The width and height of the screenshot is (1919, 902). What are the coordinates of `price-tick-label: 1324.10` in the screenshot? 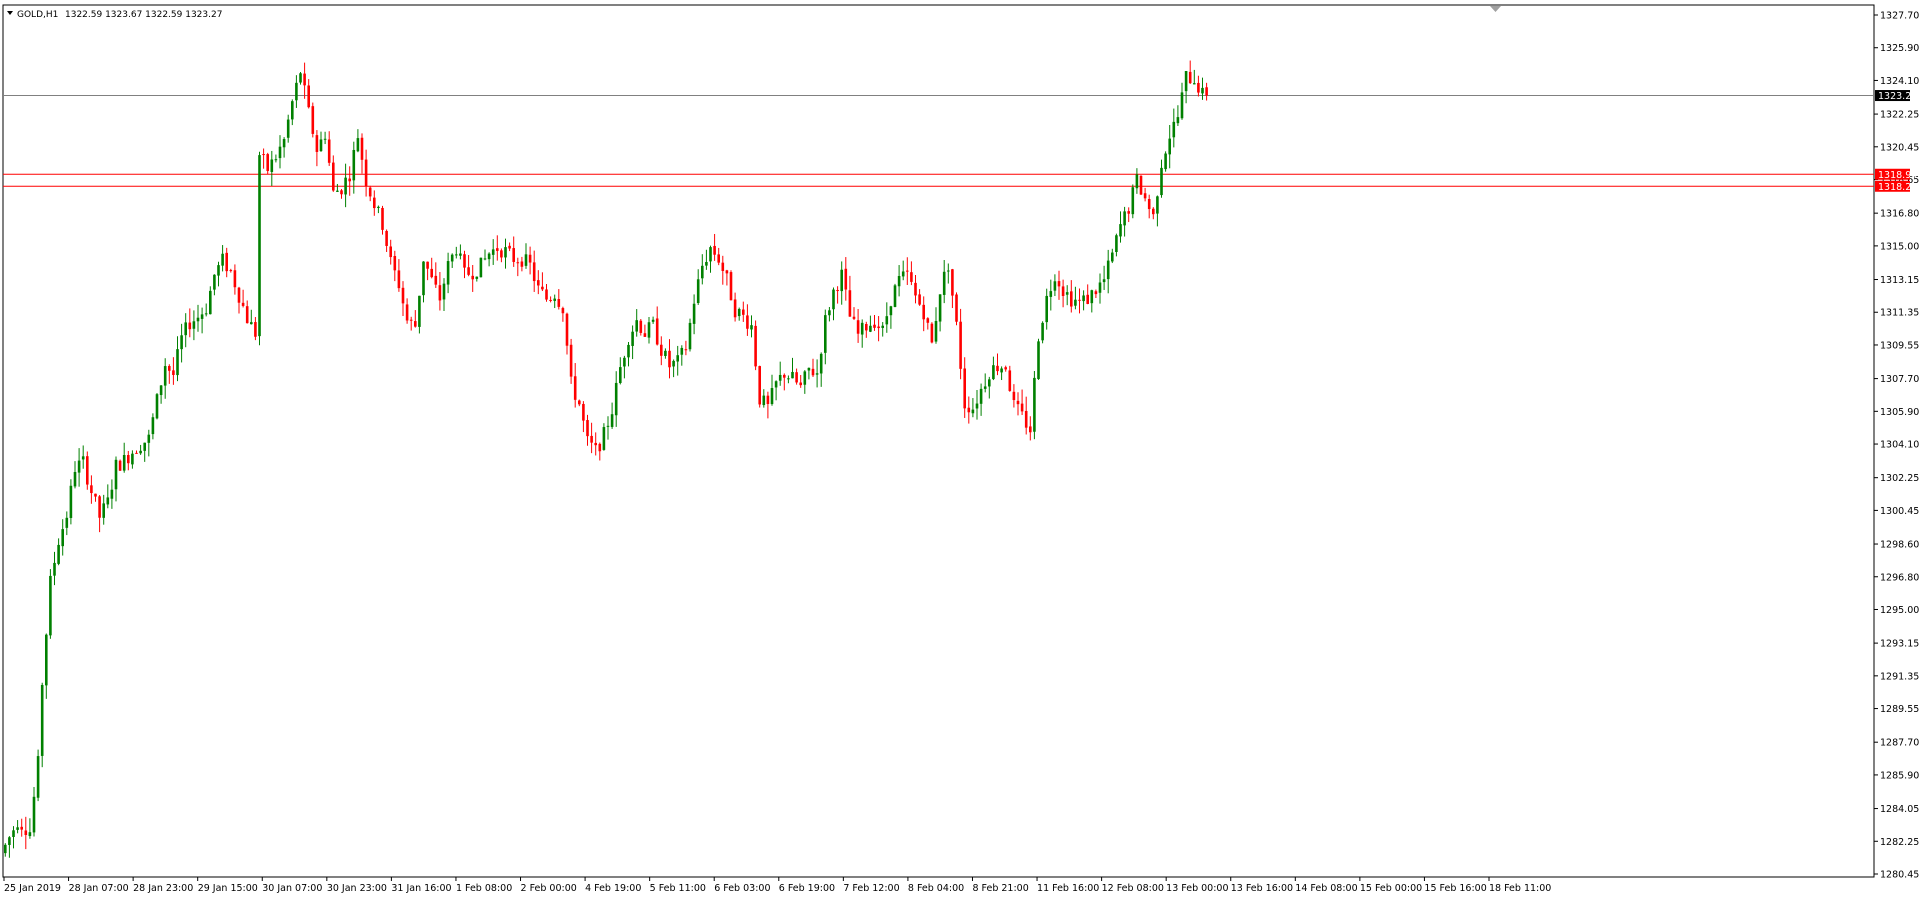 It's located at (1899, 81).